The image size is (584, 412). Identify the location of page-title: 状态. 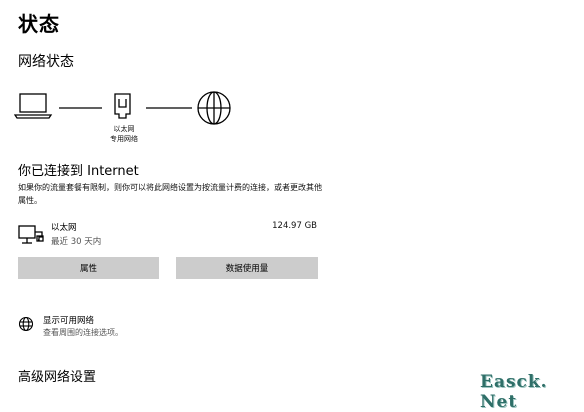
(39, 24).